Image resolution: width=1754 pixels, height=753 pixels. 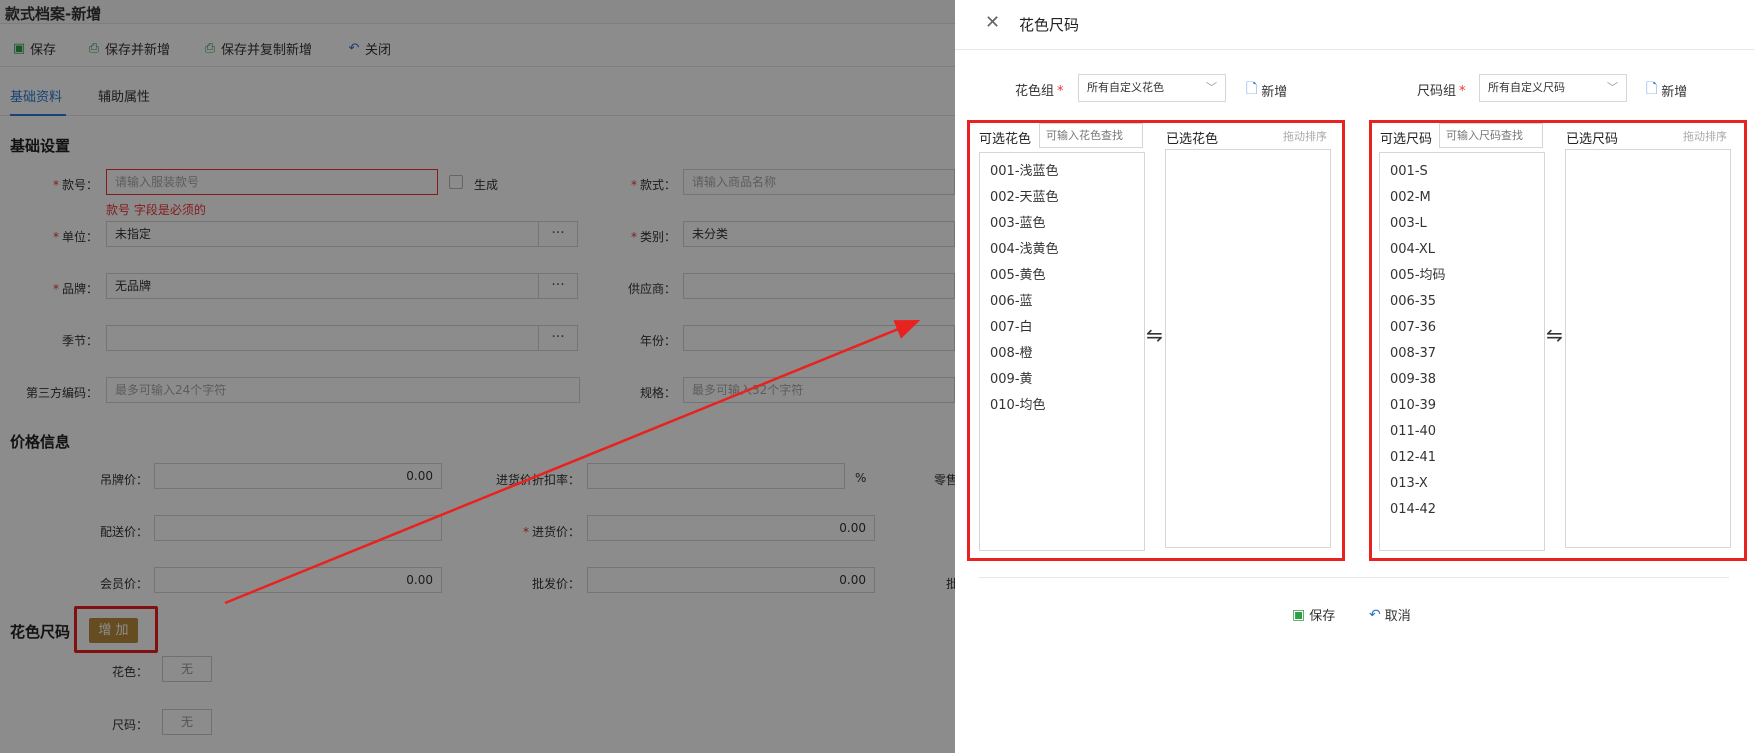 What do you see at coordinates (1592, 139) in the screenshot?
I see `selected-sizes-label: 已选尺码` at bounding box center [1592, 139].